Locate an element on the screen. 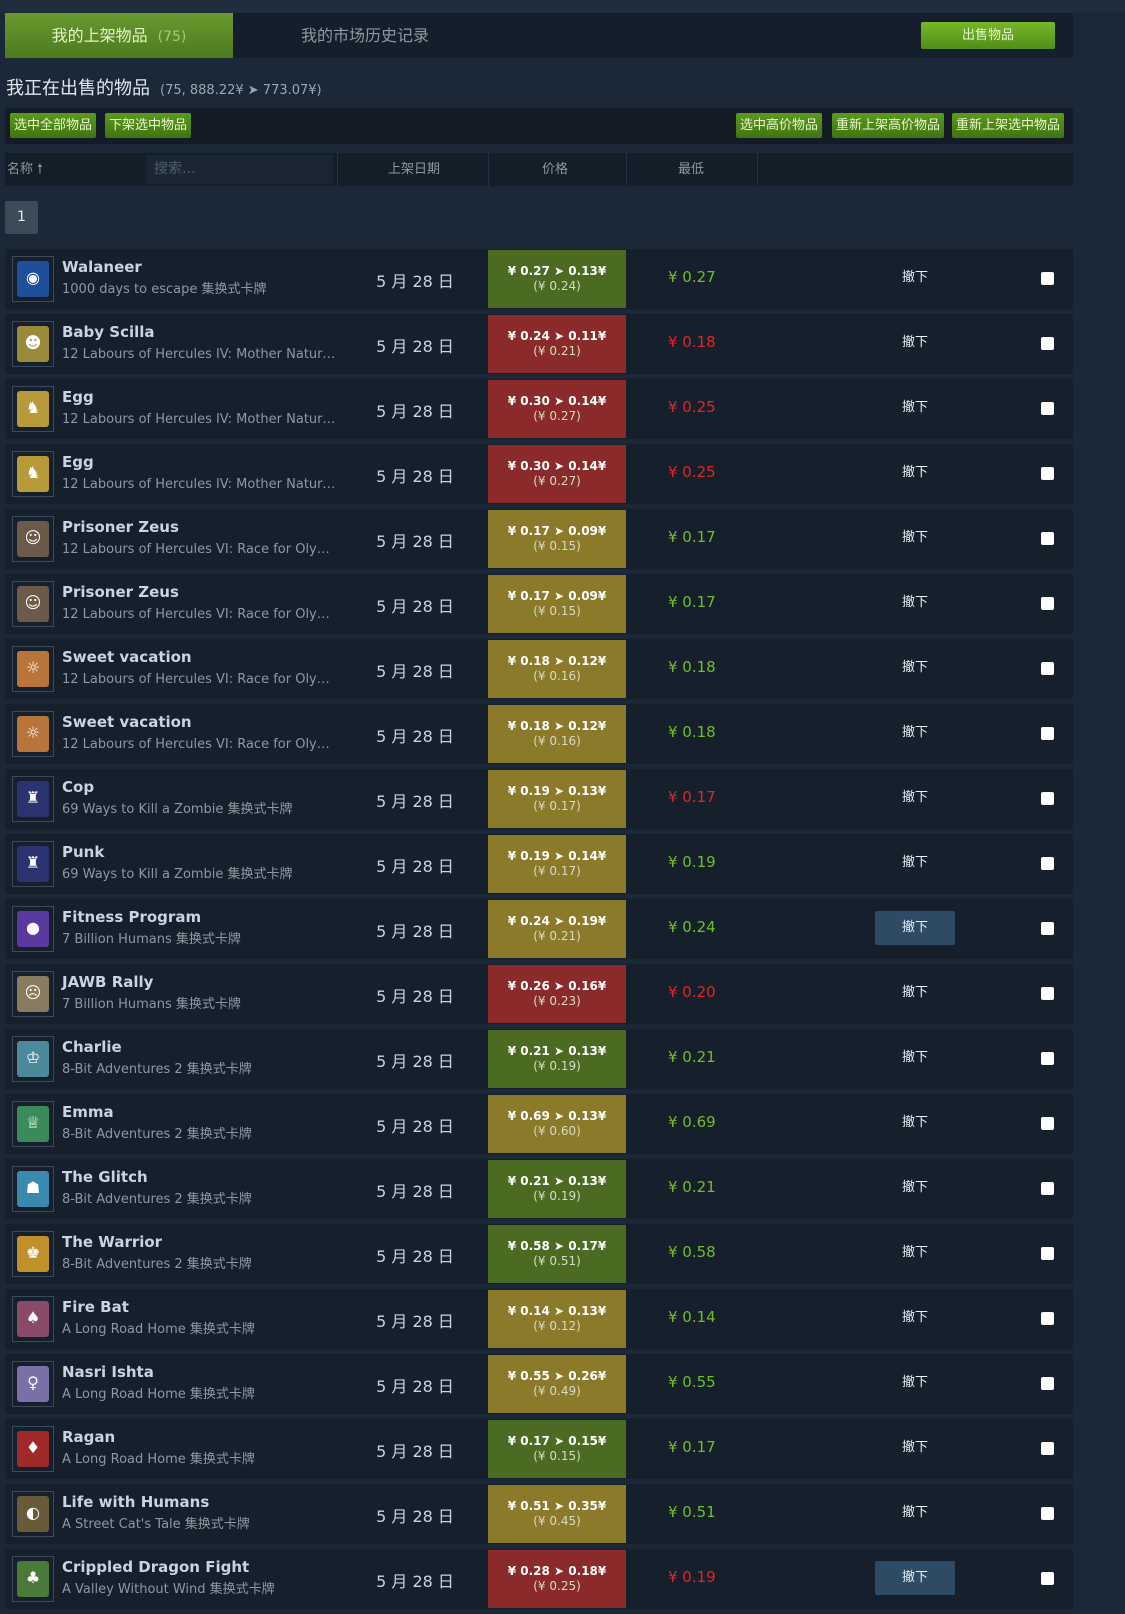  item-thumbnail: ◐ is located at coordinates (33, 1514).